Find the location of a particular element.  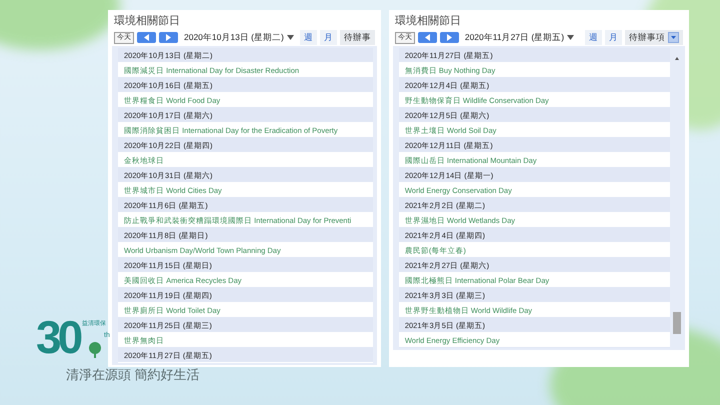

dropdown-button is located at coordinates (673, 37).